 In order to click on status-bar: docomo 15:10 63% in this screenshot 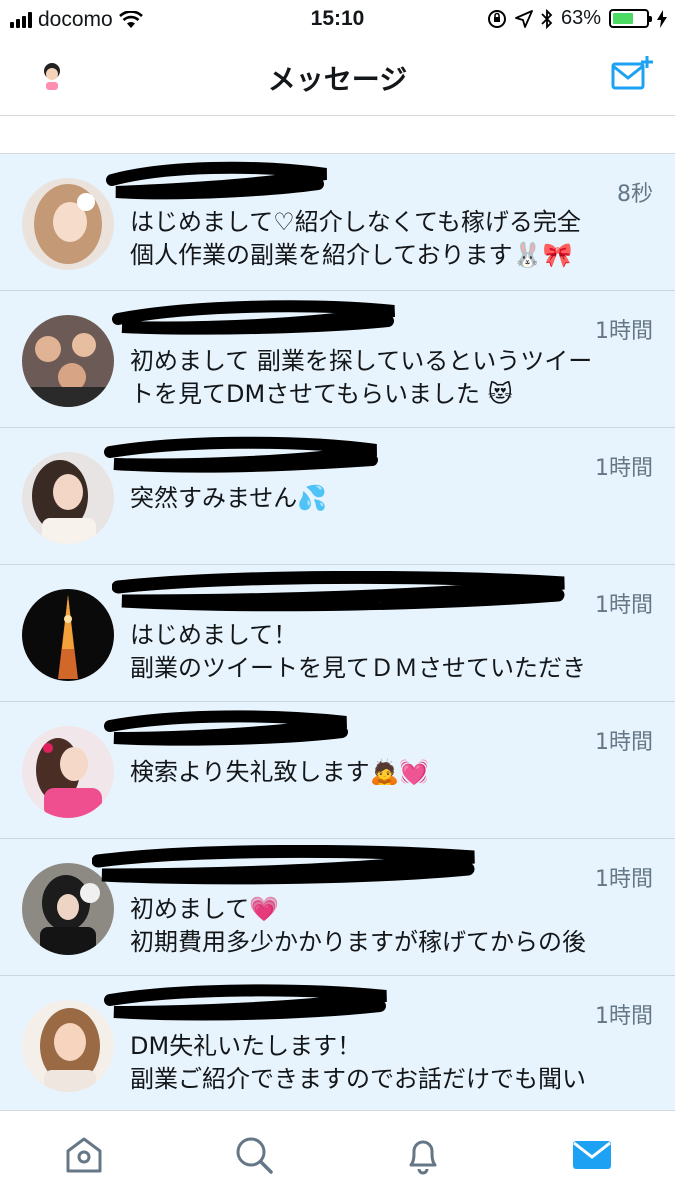, I will do `click(337, 19)`.